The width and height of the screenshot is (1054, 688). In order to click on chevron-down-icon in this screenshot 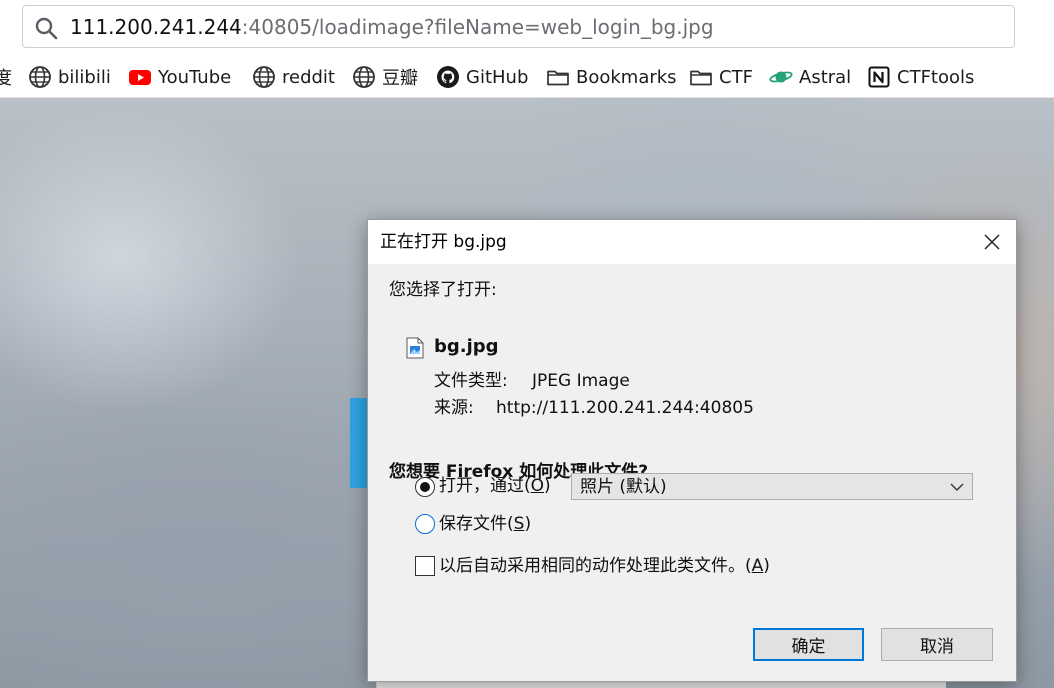, I will do `click(957, 487)`.